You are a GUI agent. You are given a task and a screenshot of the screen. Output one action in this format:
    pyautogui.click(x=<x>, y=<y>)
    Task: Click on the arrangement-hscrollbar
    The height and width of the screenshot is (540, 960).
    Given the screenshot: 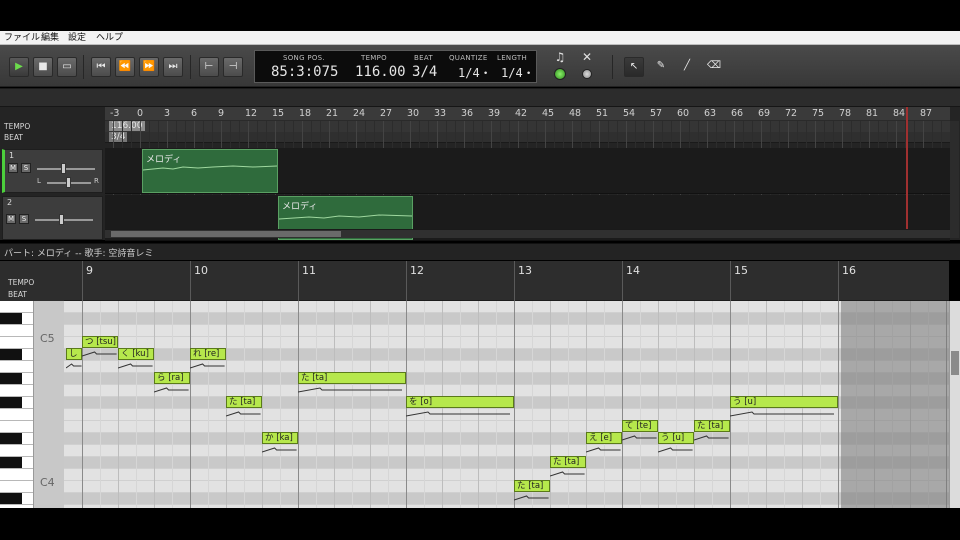 What is the action you would take?
    pyautogui.click(x=527, y=233)
    